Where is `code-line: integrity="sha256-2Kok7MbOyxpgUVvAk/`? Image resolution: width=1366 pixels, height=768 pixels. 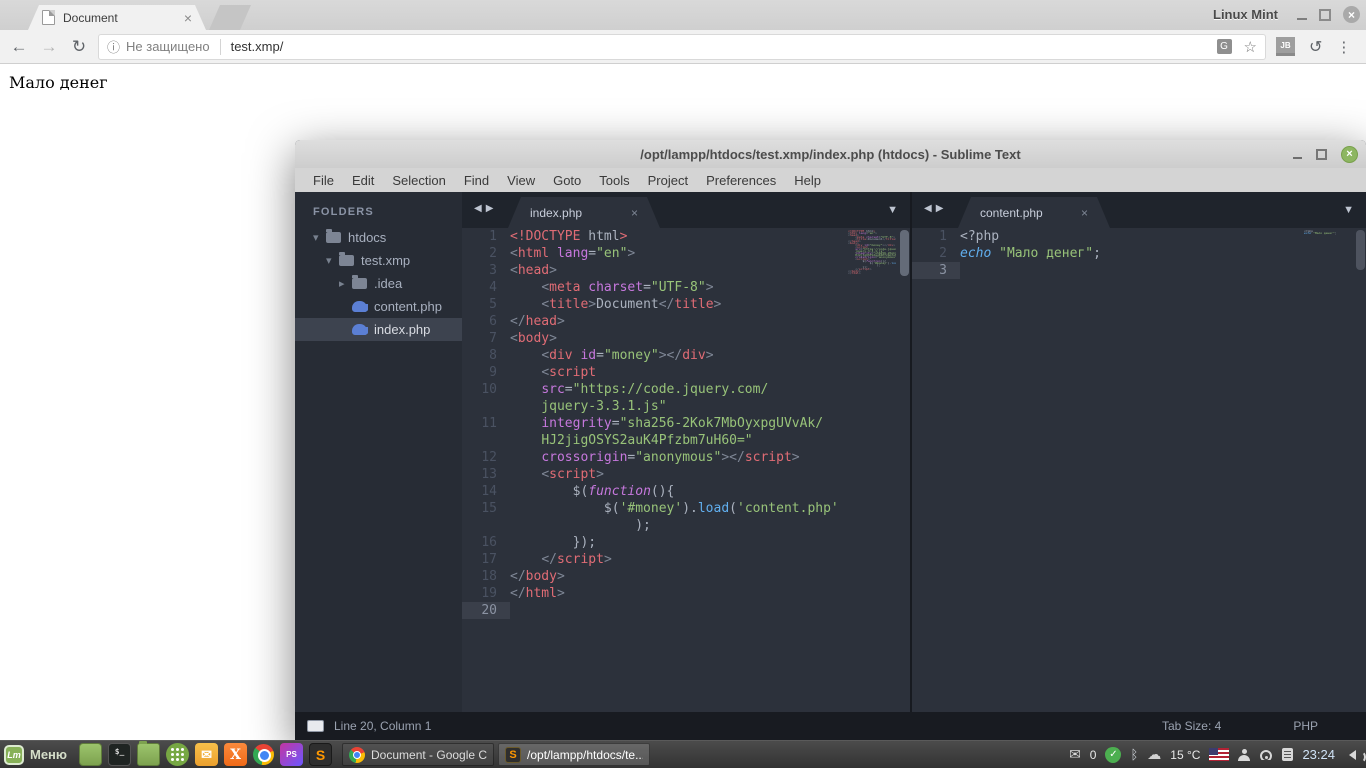 code-line: integrity="sha256-2Kok7MbOyxpgUVvAk/ is located at coordinates (666, 423).